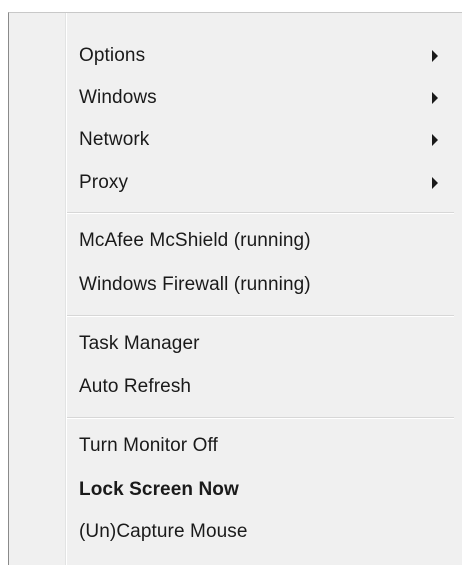  Describe the element at coordinates (264, 532) in the screenshot. I see `menu-item-uncapture-mouse: (Un)Capture Mouse` at that location.